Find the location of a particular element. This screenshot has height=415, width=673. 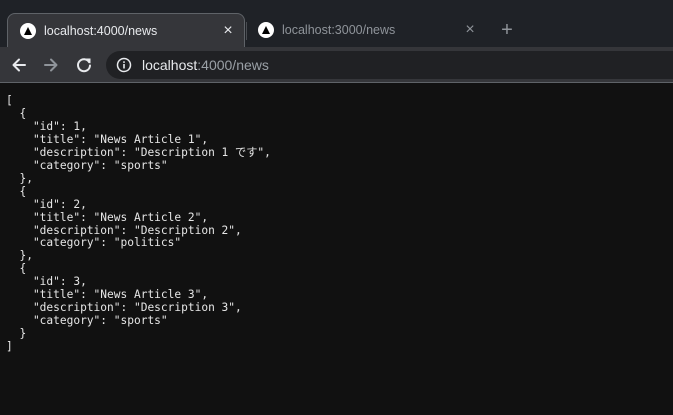

new-tab-button: + is located at coordinates (507, 30).